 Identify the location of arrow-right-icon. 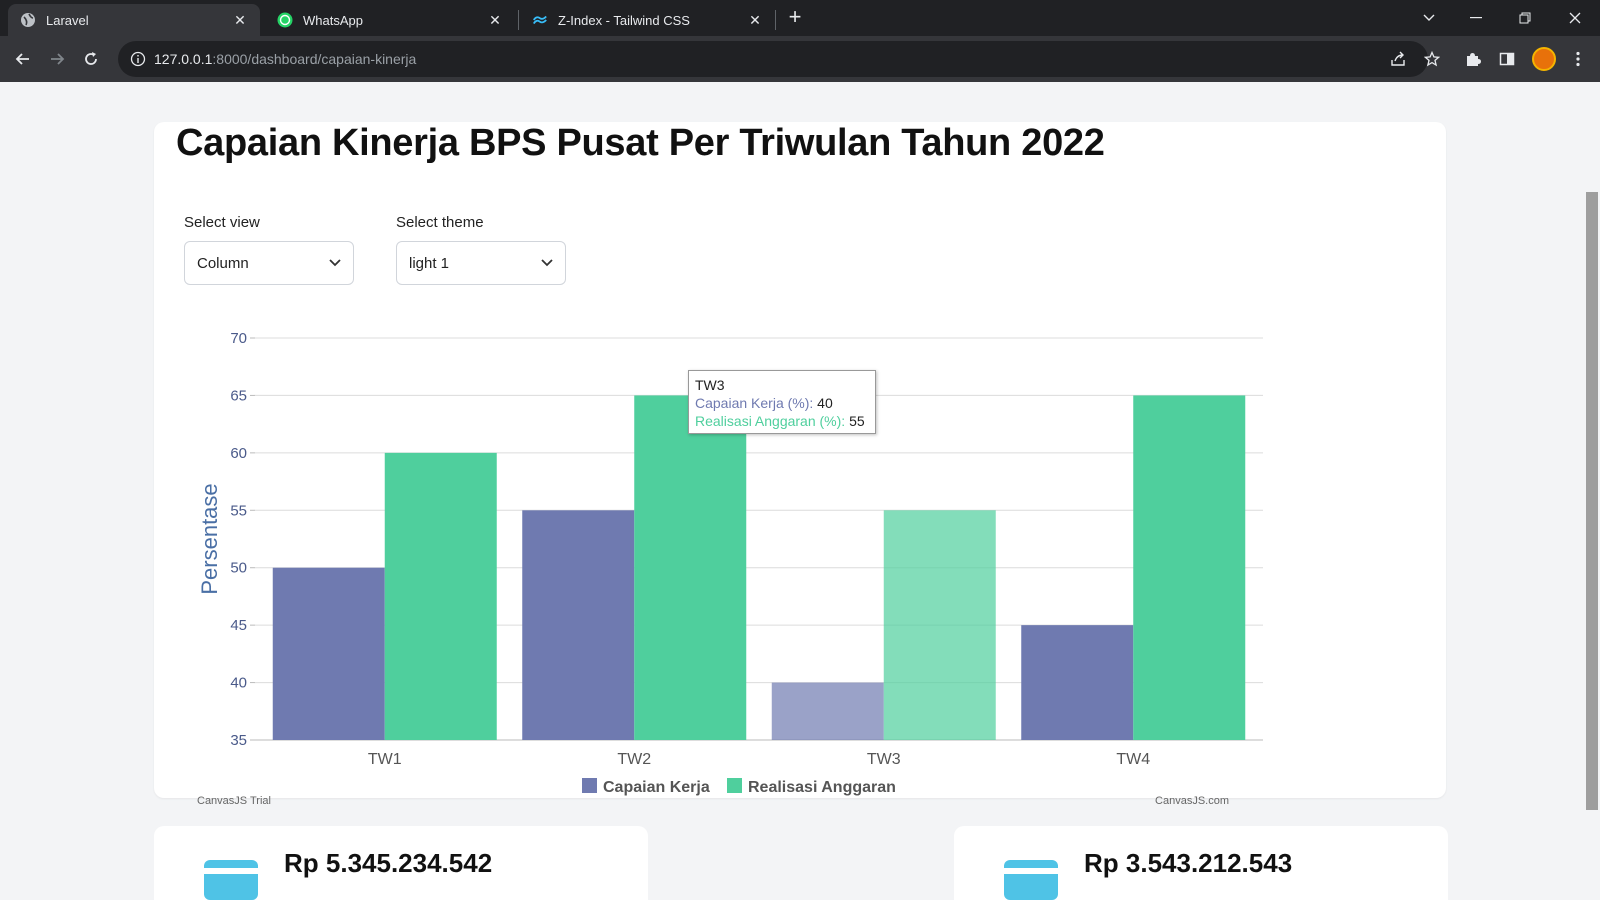
(58, 59).